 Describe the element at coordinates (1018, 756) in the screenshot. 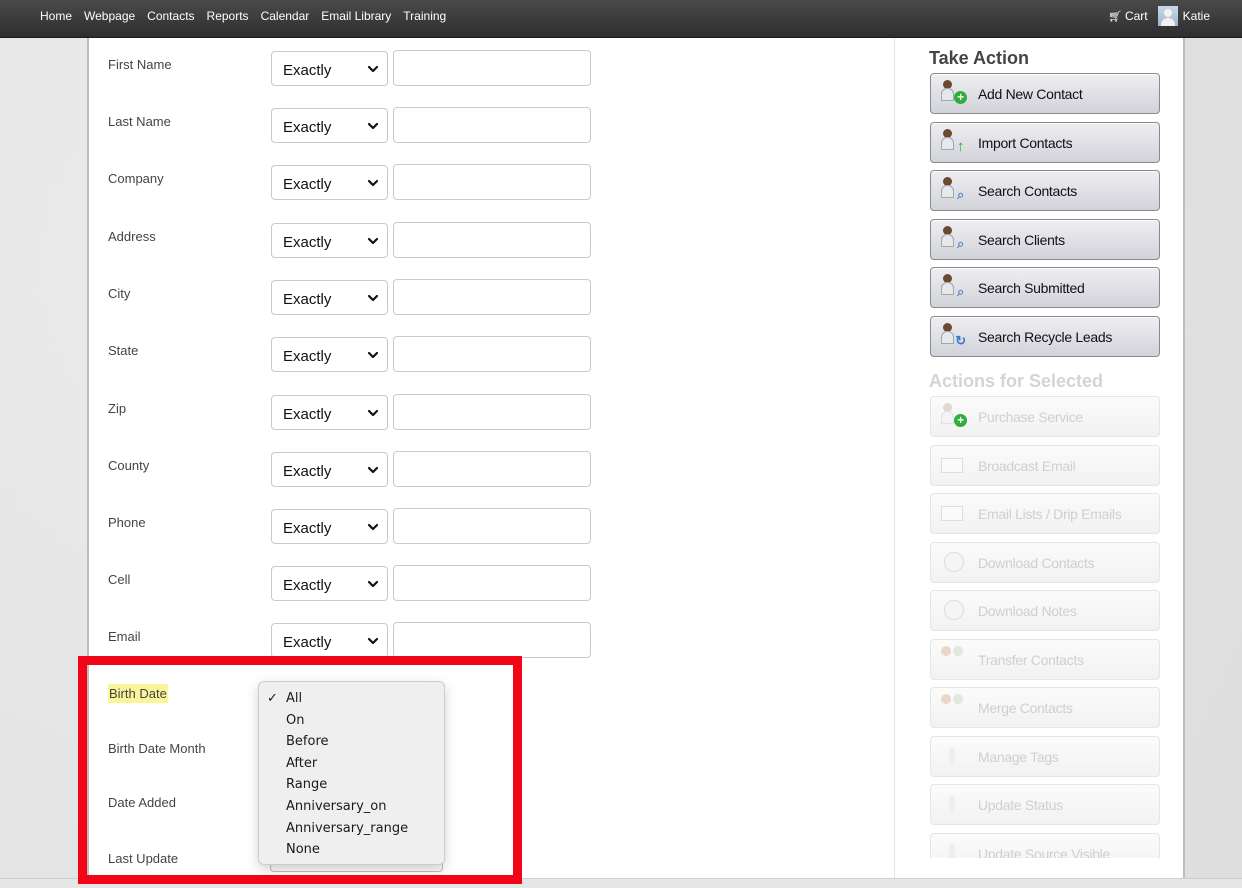

I see `button-label: Manage Tags` at that location.